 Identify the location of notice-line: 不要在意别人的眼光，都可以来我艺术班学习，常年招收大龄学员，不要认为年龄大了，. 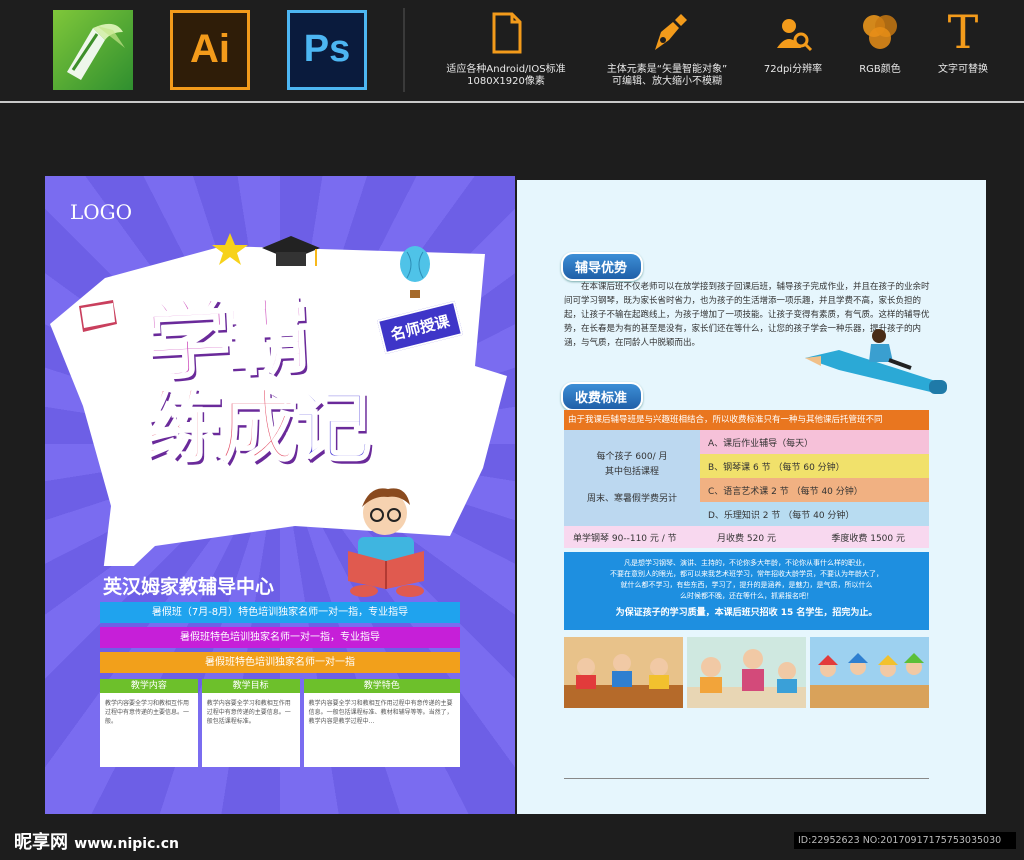
(746, 574).